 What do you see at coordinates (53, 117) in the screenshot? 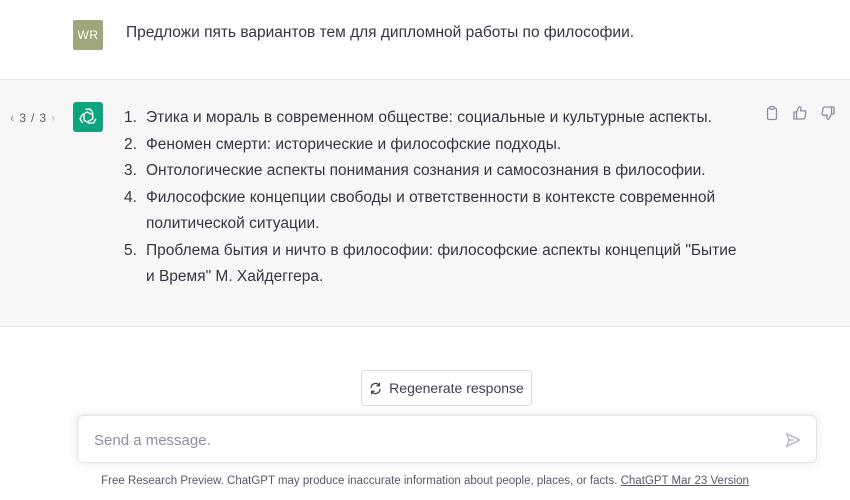
I see `chevron-right-icon: ›` at bounding box center [53, 117].